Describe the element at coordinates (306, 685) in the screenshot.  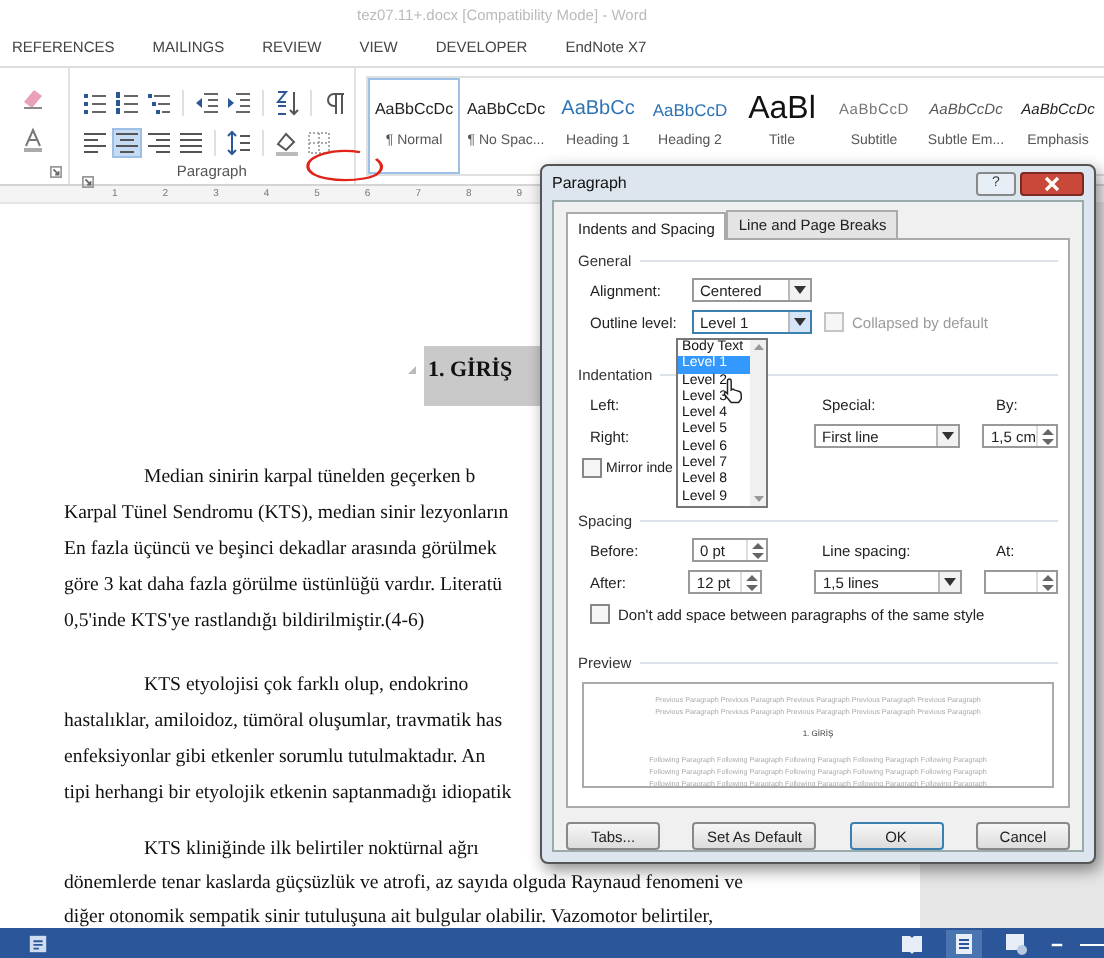
I see `text-line: KTS etyolojisi çok farklı olup, endokrino` at that location.